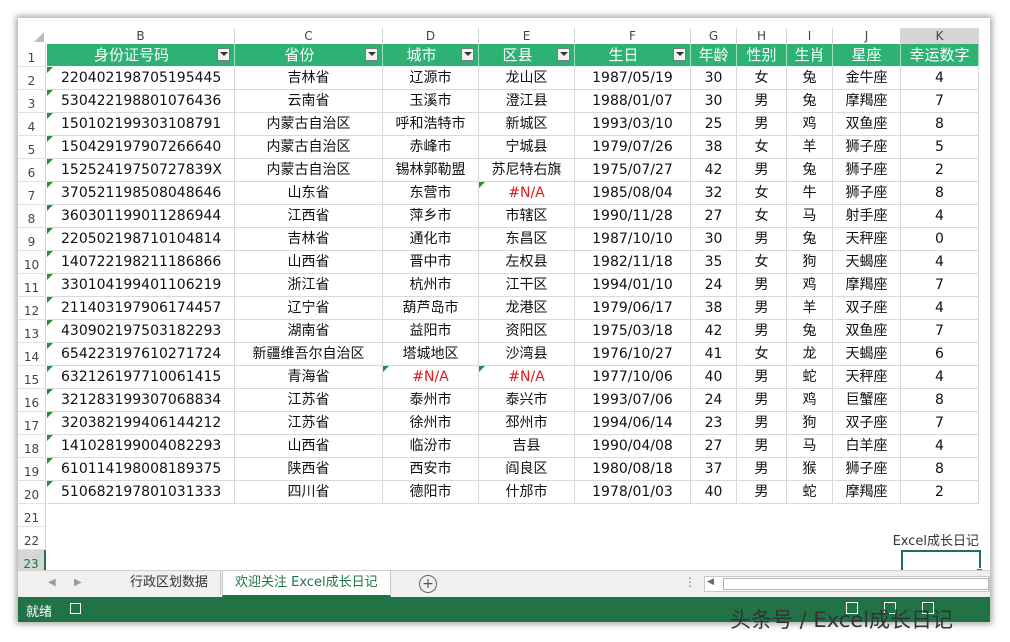  What do you see at coordinates (527, 216) in the screenshot?
I see `table-cell: 市辖区` at bounding box center [527, 216].